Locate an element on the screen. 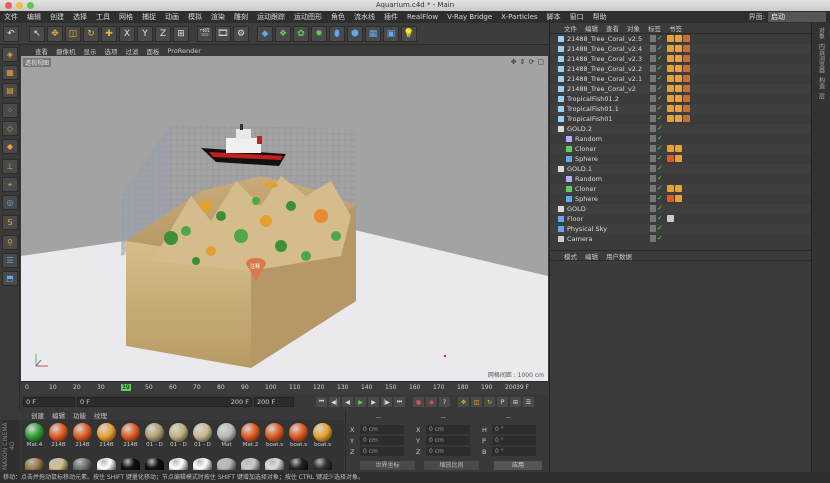 This screenshot has width=830, height=483. menu-item: 运动图形 is located at coordinates (308, 17).